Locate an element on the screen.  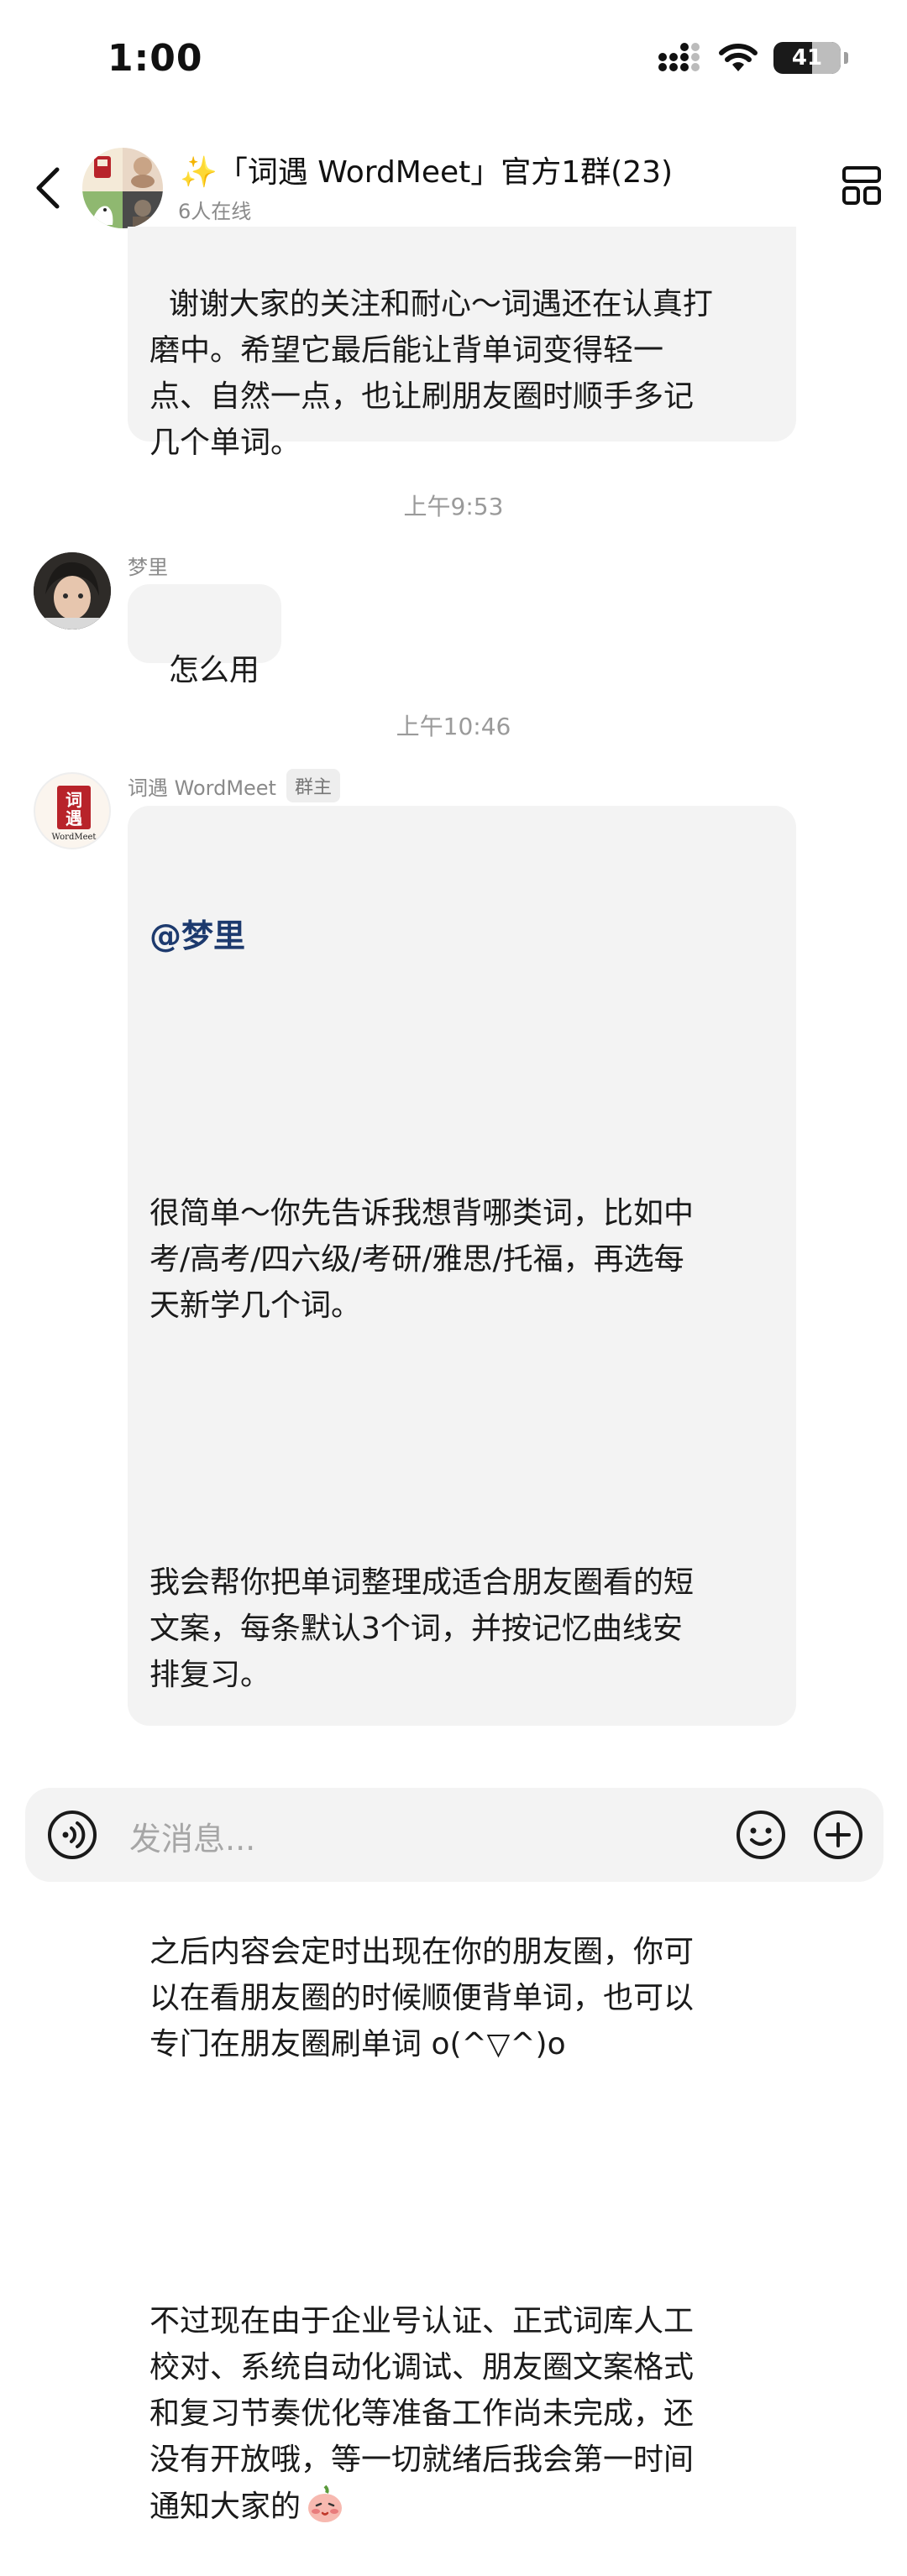
emoji-icon is located at coordinates (761, 1835).